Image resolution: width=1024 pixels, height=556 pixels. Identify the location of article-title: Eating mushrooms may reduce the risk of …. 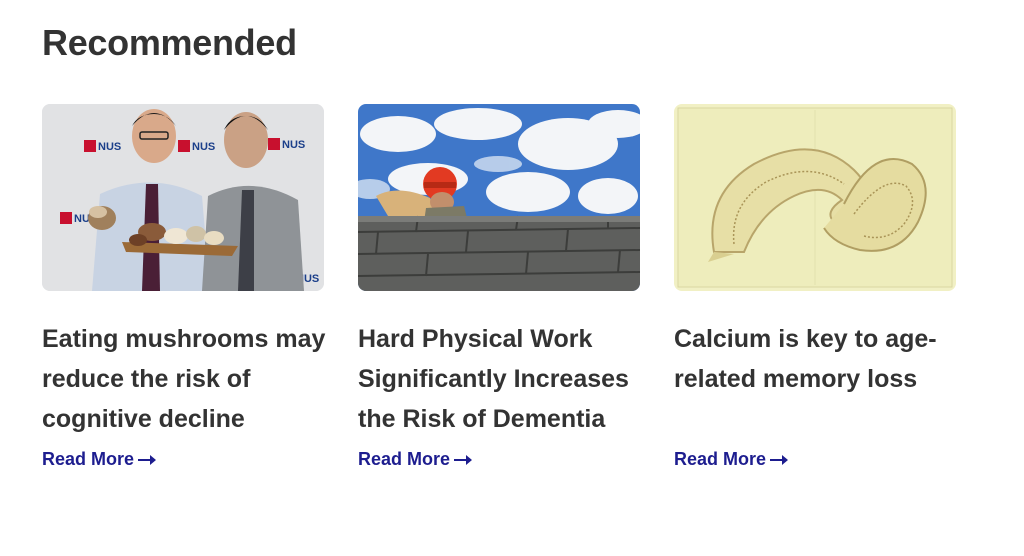
(187, 379).